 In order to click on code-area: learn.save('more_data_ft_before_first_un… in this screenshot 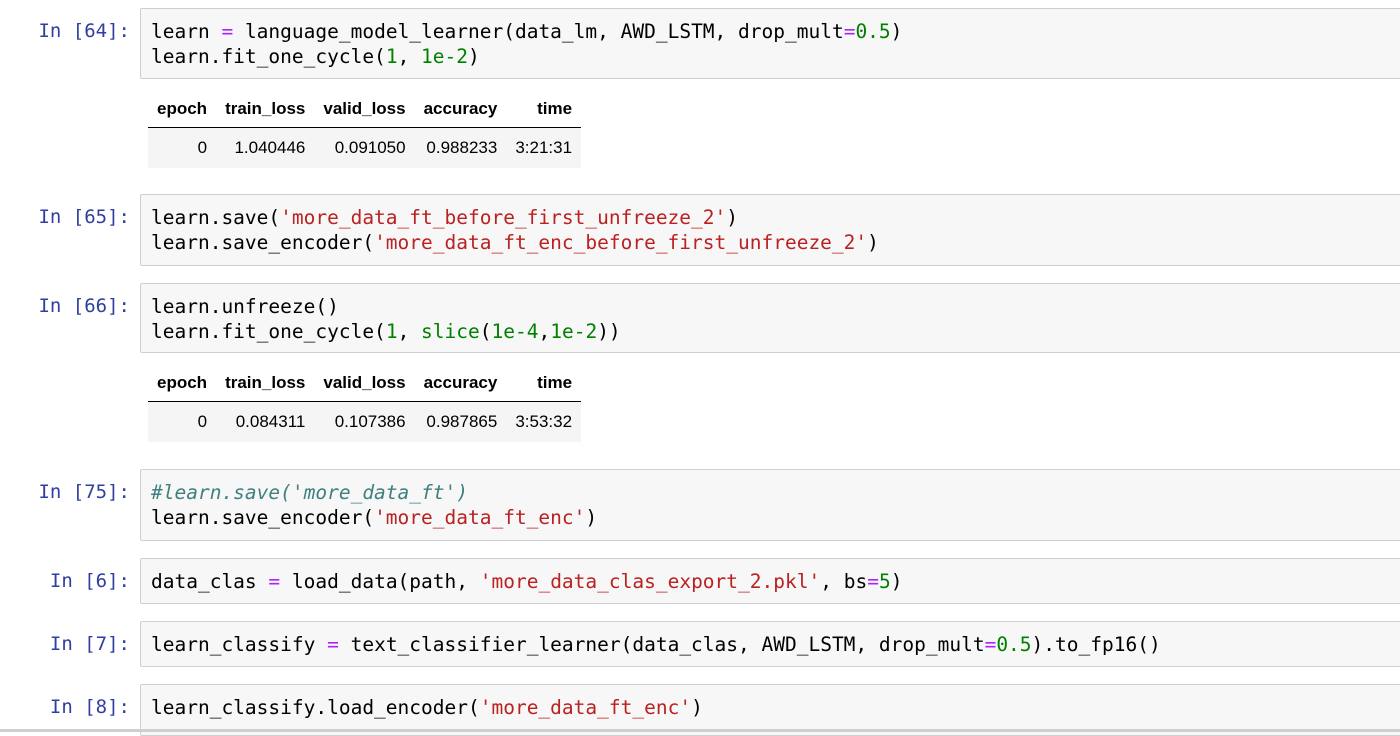, I will do `click(515, 230)`.